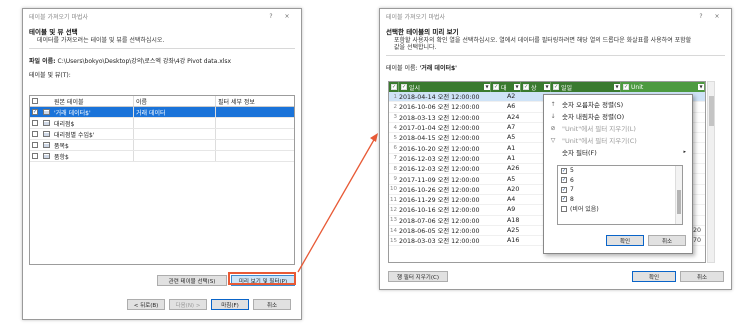 Image resolution: width=745 pixels, height=329 pixels. What do you see at coordinates (46, 145) in the screenshot?
I see `table-icon` at bounding box center [46, 145].